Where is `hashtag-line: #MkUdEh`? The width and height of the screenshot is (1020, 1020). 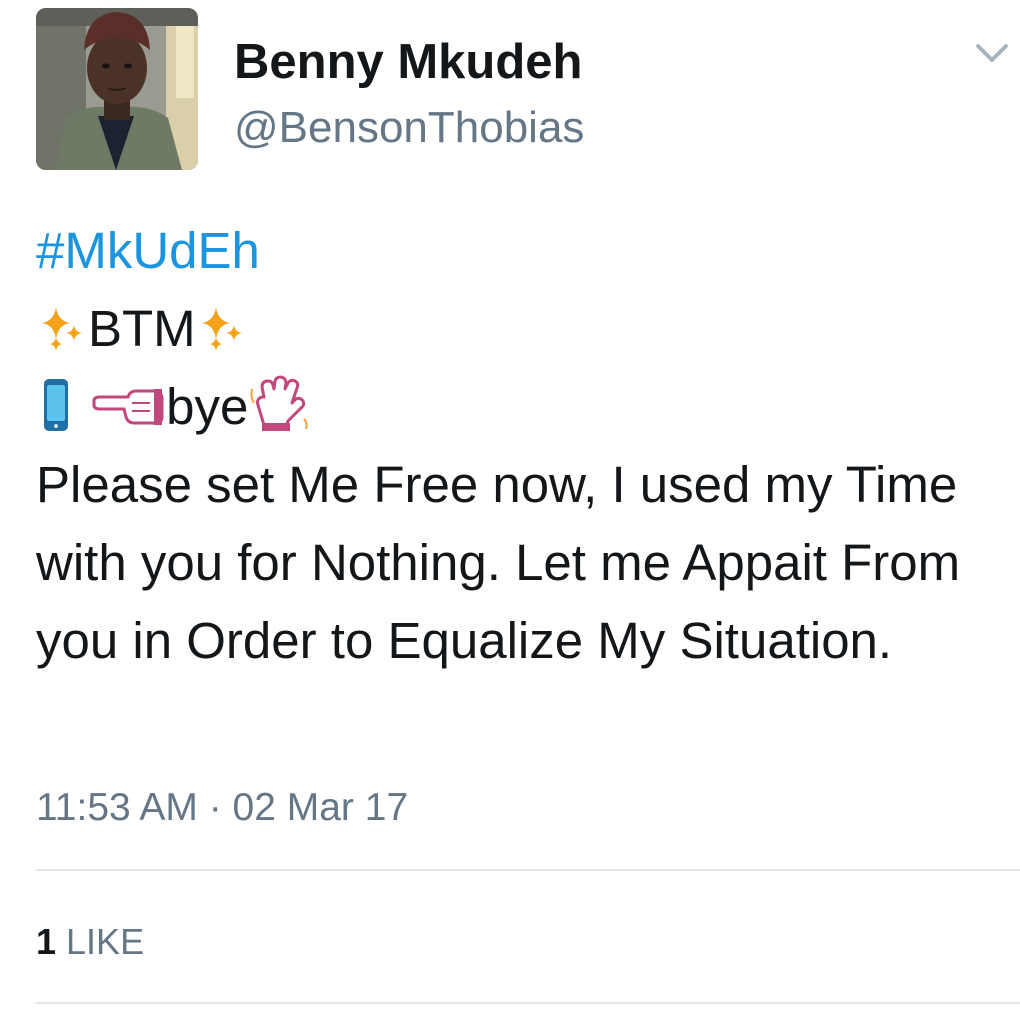
hashtag-line: #MkUdEh is located at coordinates (521, 251).